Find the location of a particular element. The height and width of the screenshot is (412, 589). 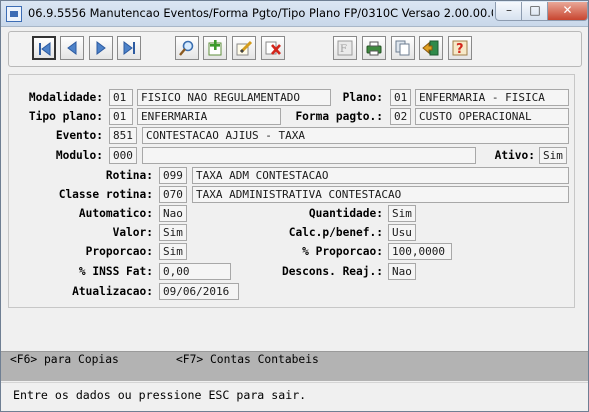

modalidade-desc-field: FISICO NAO REGULAMENTADO is located at coordinates (234, 97).